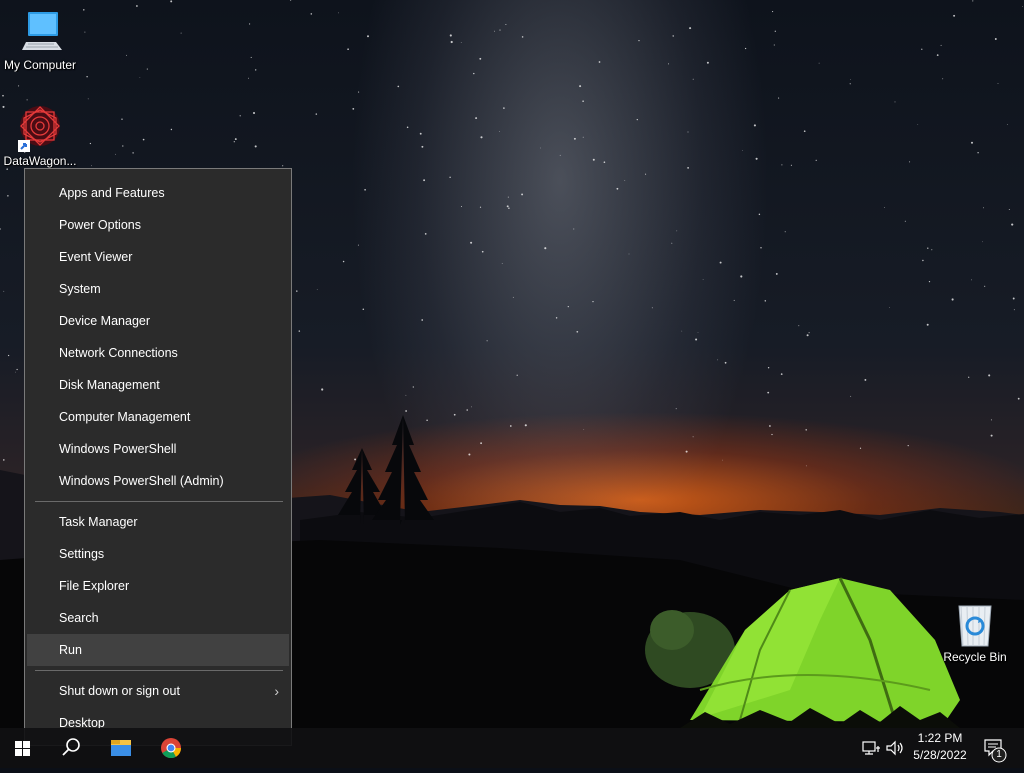 The image size is (1024, 773). I want to click on computer-icon, so click(40, 32).